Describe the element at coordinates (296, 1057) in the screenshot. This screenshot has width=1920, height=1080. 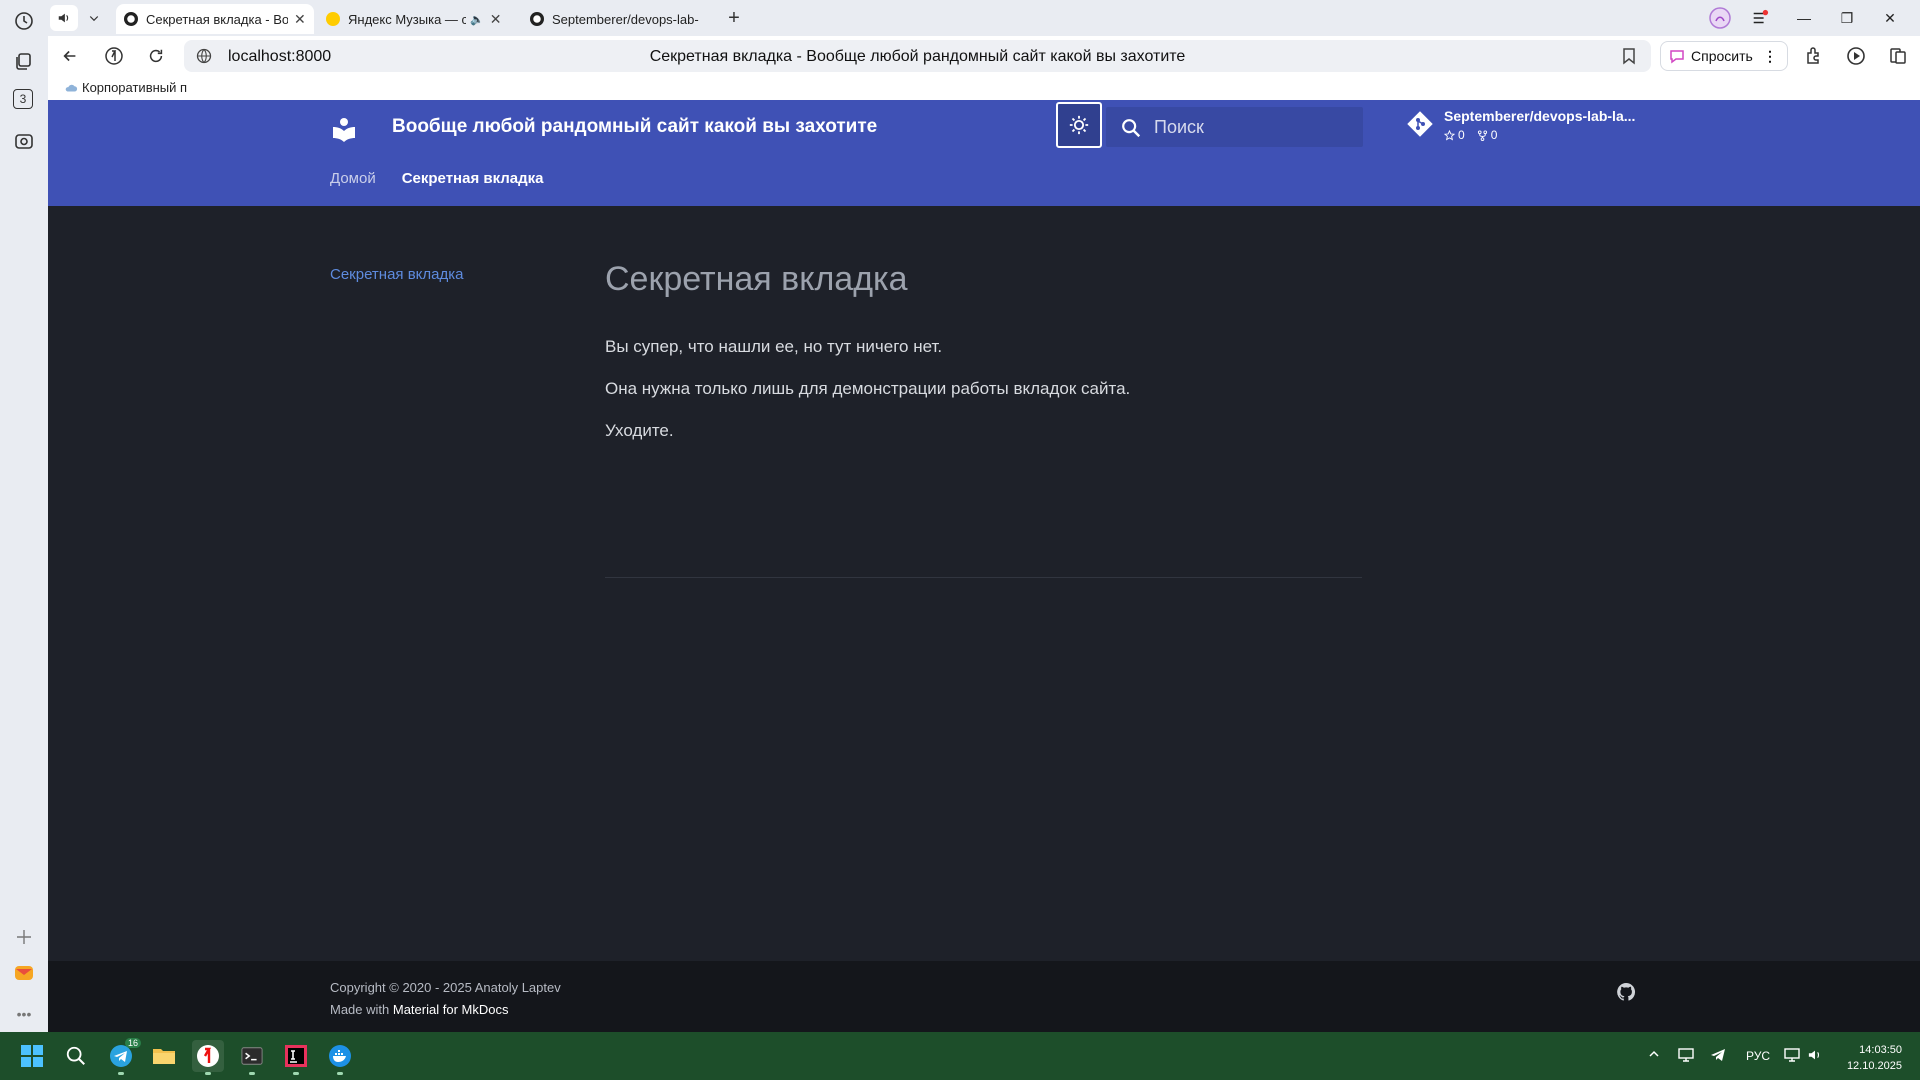
I see `intellij-icon` at that location.